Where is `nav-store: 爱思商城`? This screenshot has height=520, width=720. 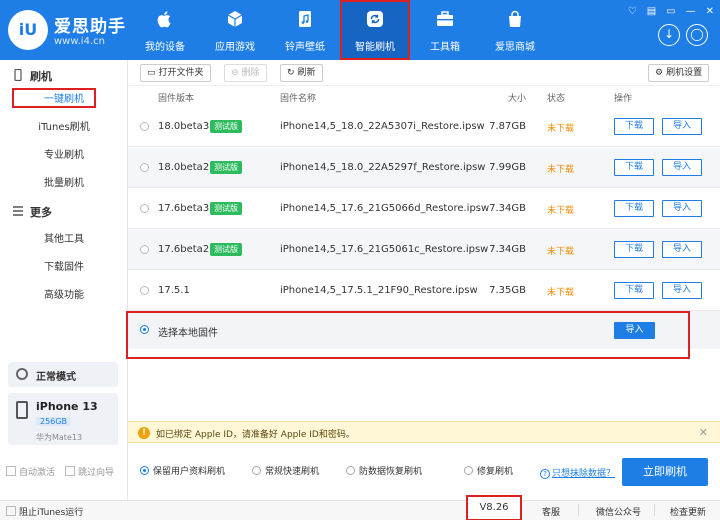 nav-store: 爱思商城 is located at coordinates (515, 30).